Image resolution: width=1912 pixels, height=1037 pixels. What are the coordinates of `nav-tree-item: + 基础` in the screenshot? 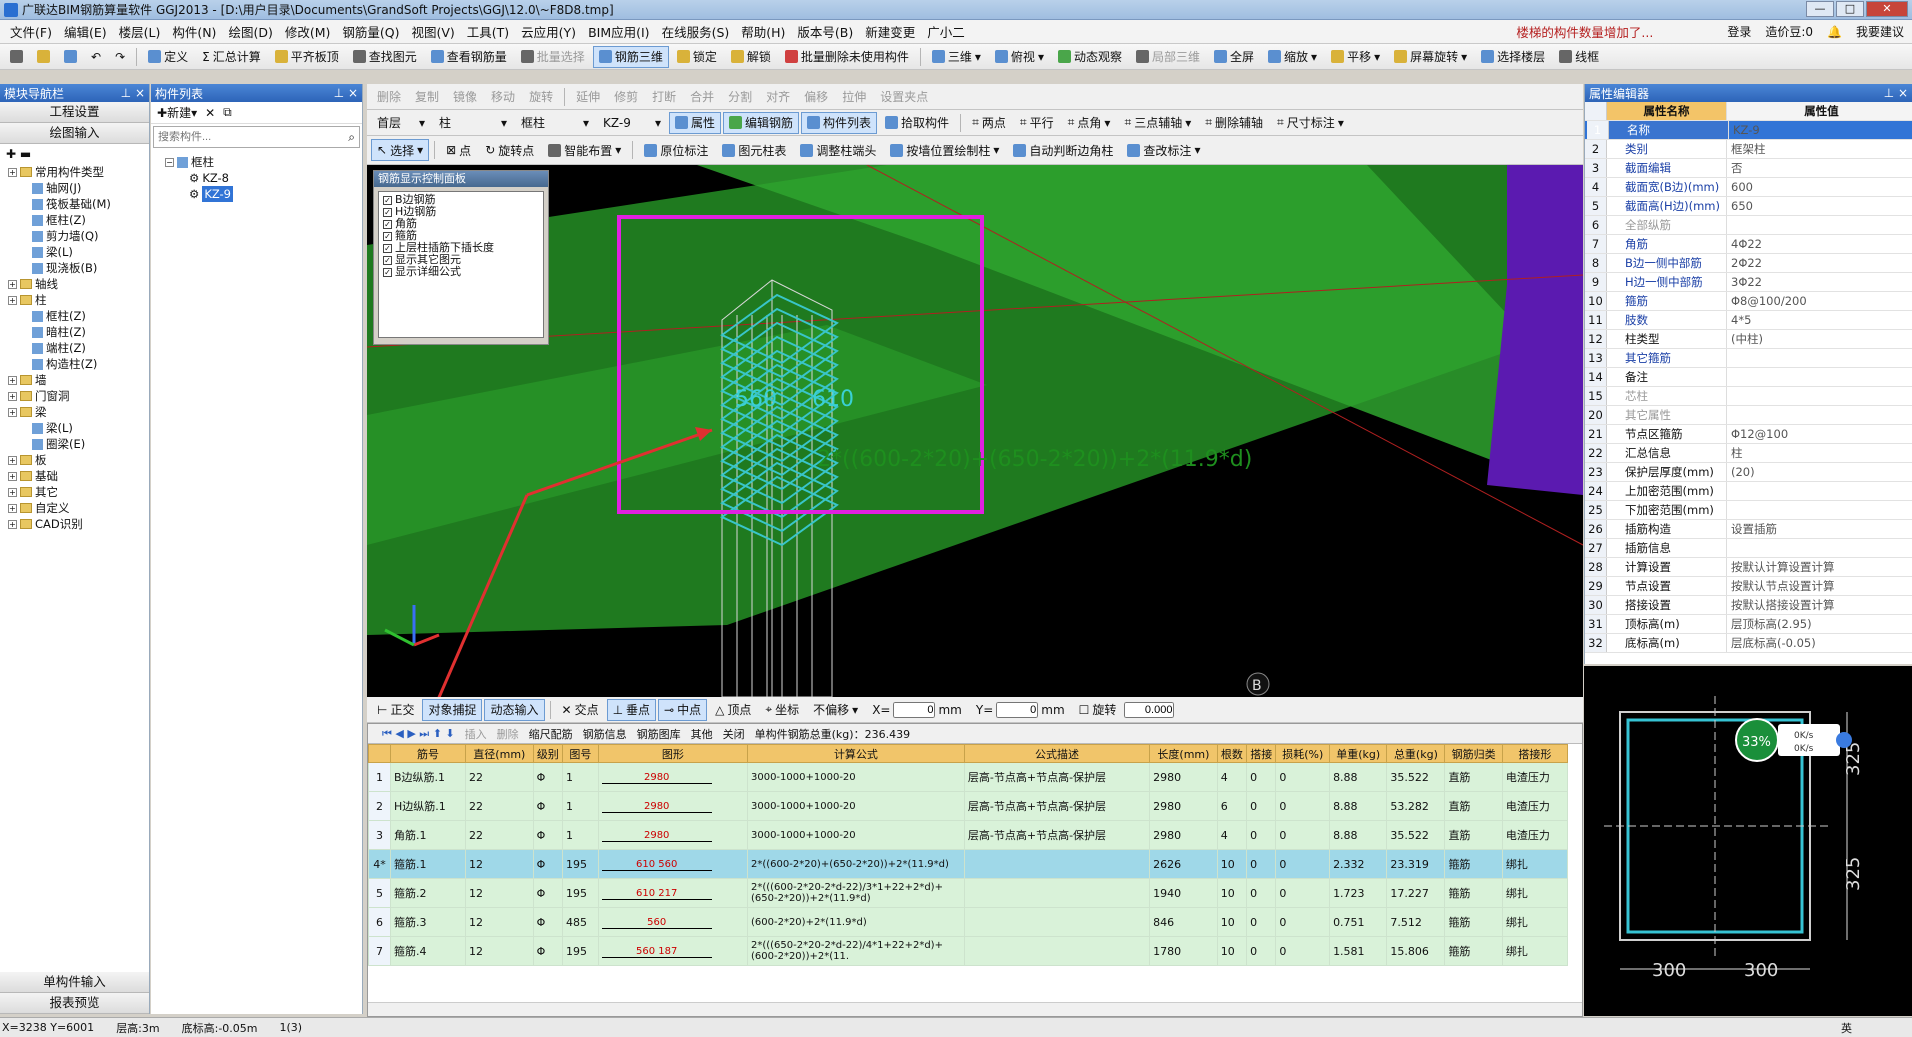 It's located at (76, 476).